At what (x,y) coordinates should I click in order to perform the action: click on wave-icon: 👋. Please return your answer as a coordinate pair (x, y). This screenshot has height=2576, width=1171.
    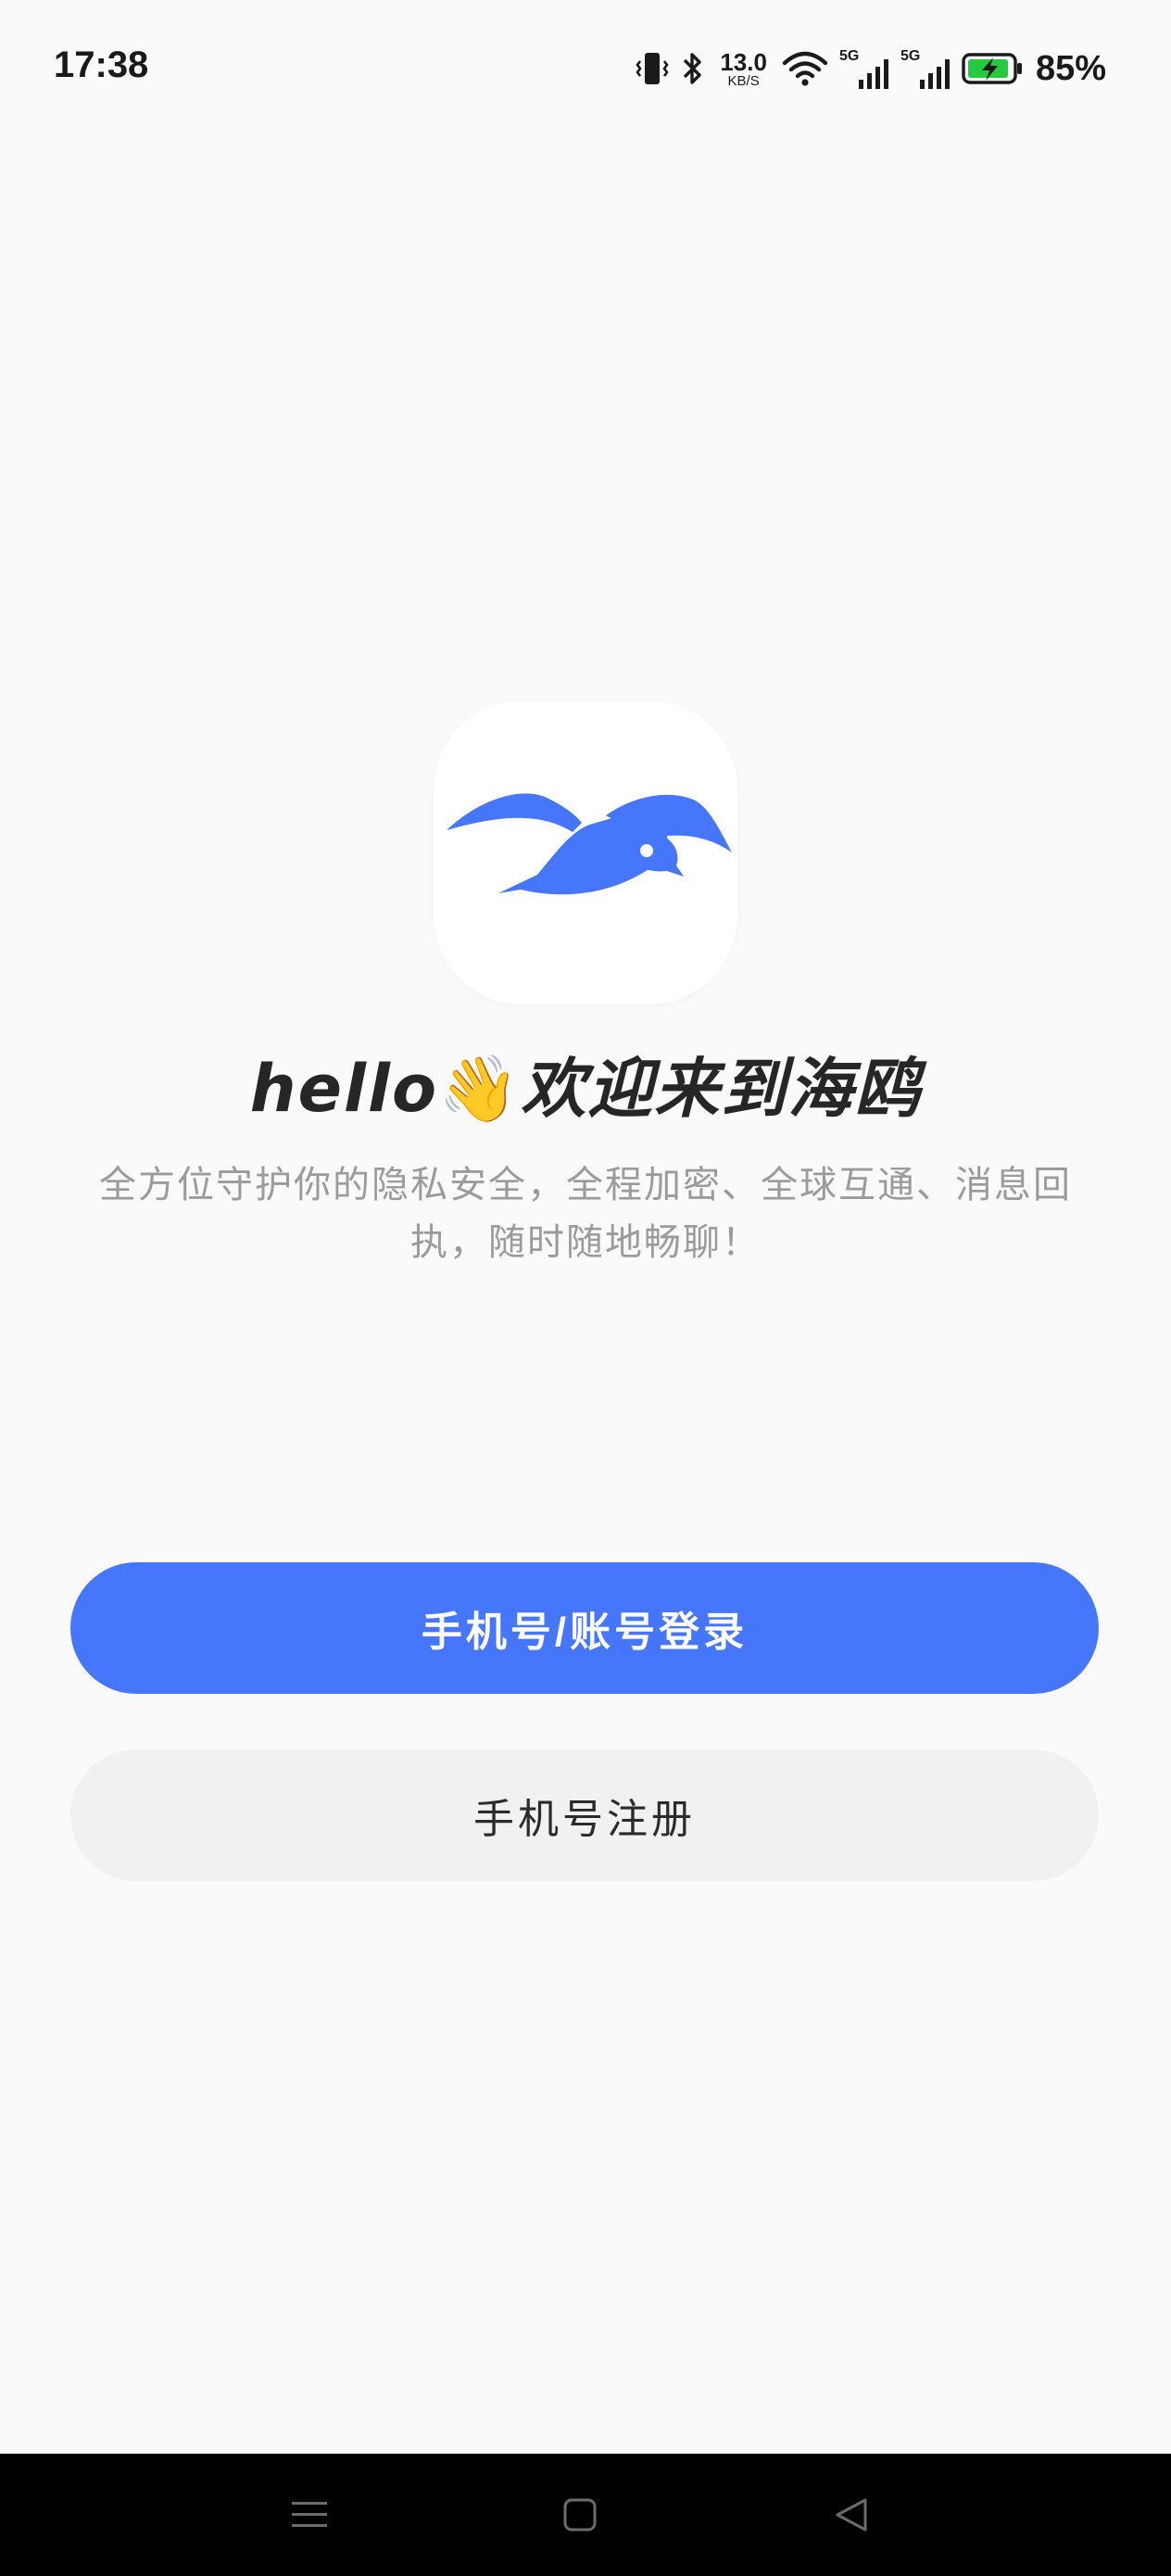
    Looking at the image, I should click on (480, 1089).